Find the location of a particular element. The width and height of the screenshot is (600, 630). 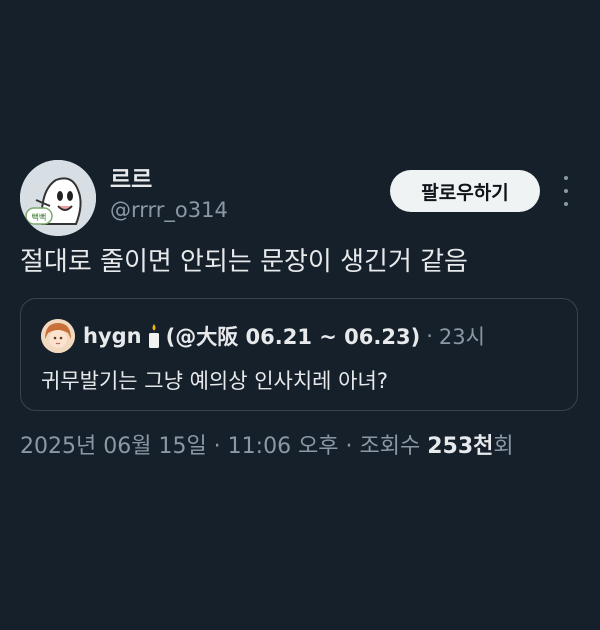

quote-author-name: hygn is located at coordinates (112, 336).